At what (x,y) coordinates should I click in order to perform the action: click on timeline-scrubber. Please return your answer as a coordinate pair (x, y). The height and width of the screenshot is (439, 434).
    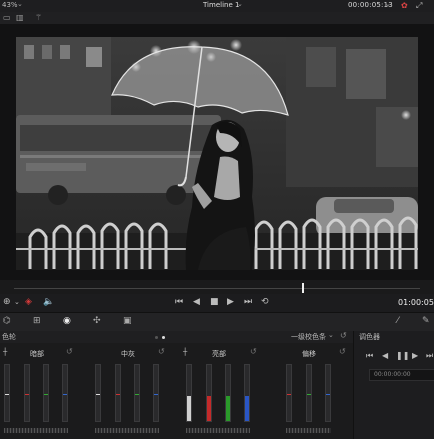
    Looking at the image, I should click on (217, 287).